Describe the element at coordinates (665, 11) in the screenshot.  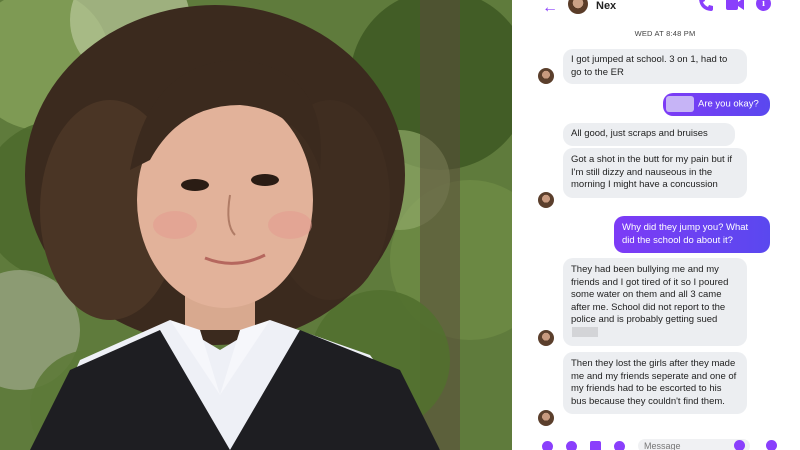
I see `chat-header: ← Nex i` at that location.